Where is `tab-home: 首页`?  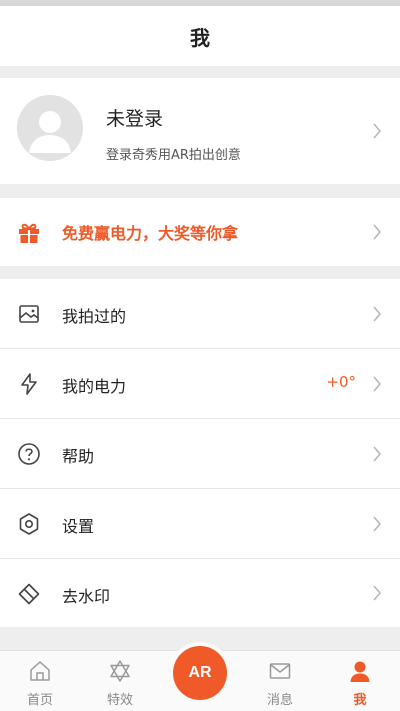 tab-home: 首页 is located at coordinates (40, 681).